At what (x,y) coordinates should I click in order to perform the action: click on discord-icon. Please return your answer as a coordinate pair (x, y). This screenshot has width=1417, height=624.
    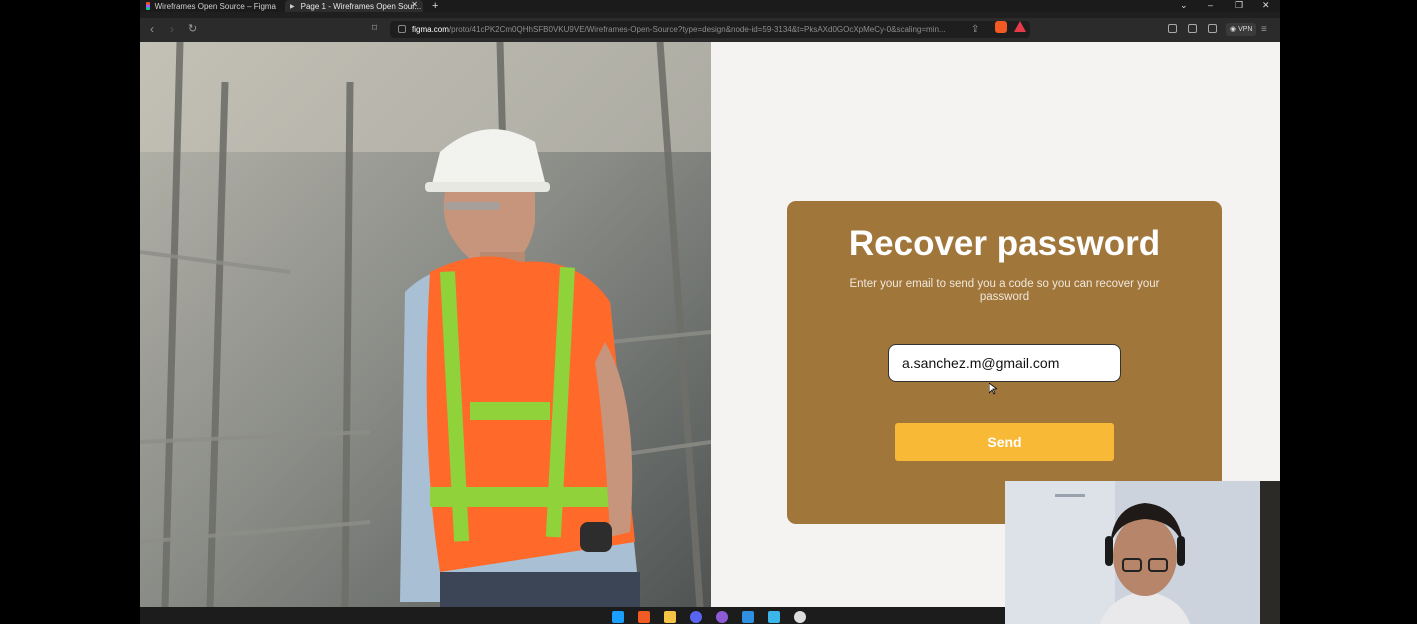
    Looking at the image, I should click on (696, 617).